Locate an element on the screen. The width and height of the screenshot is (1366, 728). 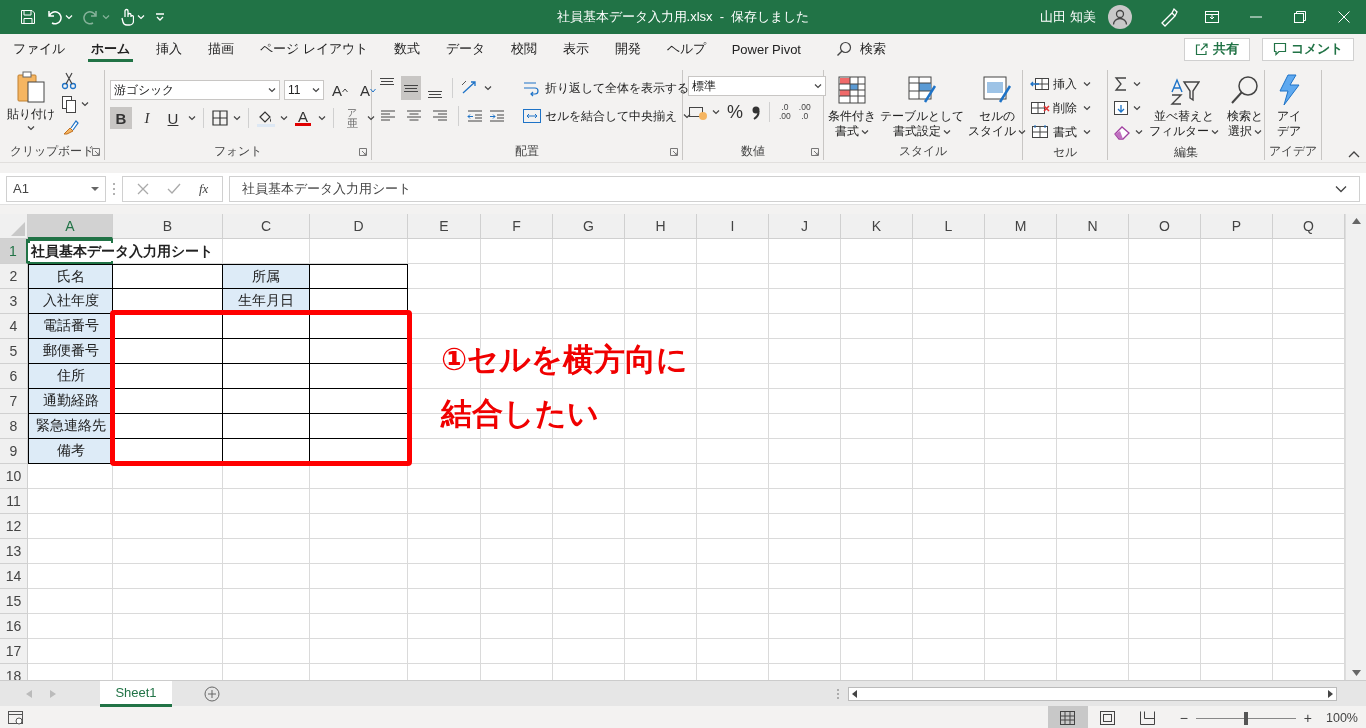
horizontal-scrollbar is located at coordinates (1092, 693).